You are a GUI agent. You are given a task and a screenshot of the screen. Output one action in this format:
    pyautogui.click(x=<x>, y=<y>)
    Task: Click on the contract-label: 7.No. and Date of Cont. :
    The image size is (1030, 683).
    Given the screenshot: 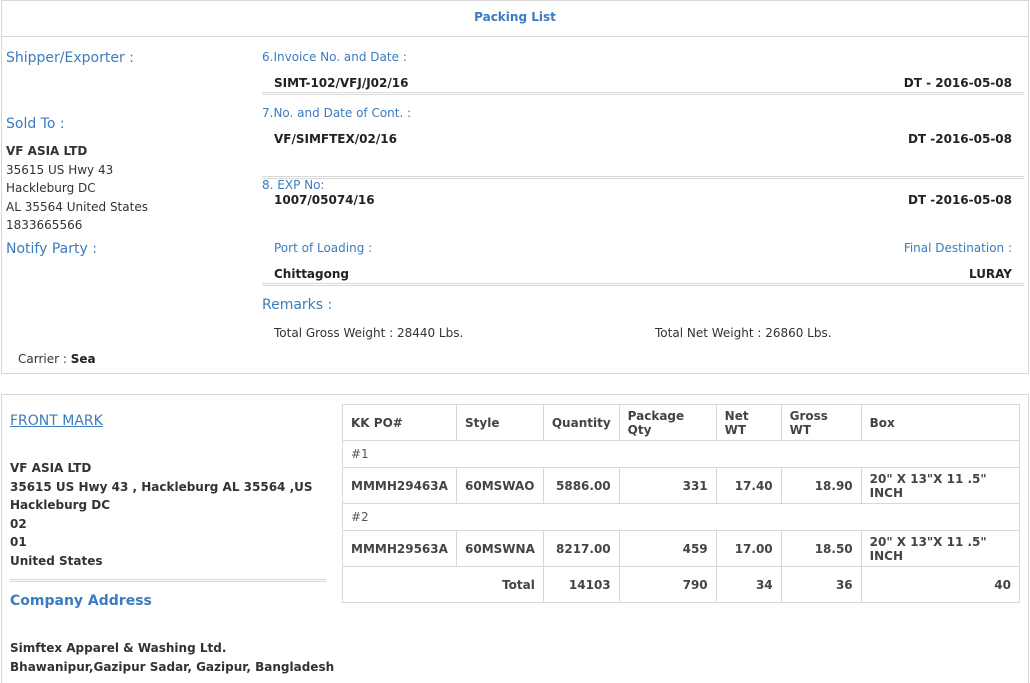 What is the action you would take?
    pyautogui.click(x=337, y=113)
    